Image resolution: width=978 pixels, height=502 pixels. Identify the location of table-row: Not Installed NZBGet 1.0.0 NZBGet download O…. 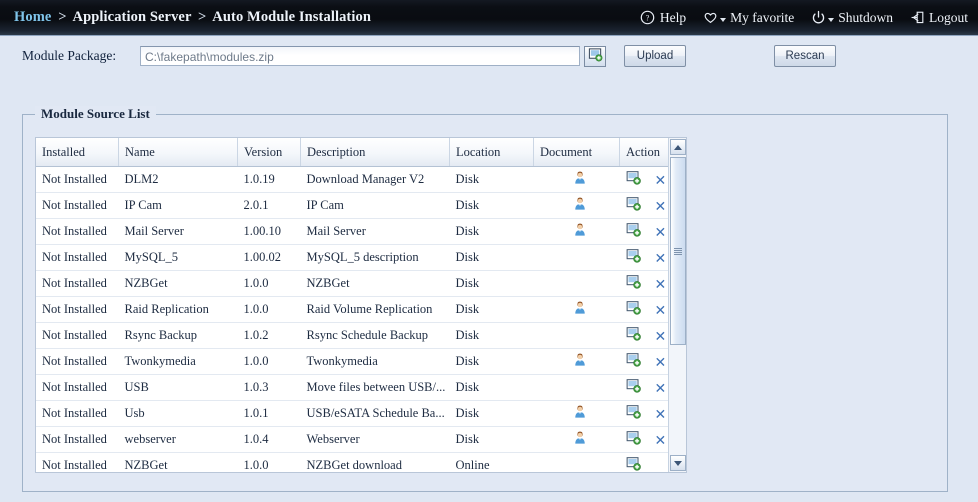
(361, 462).